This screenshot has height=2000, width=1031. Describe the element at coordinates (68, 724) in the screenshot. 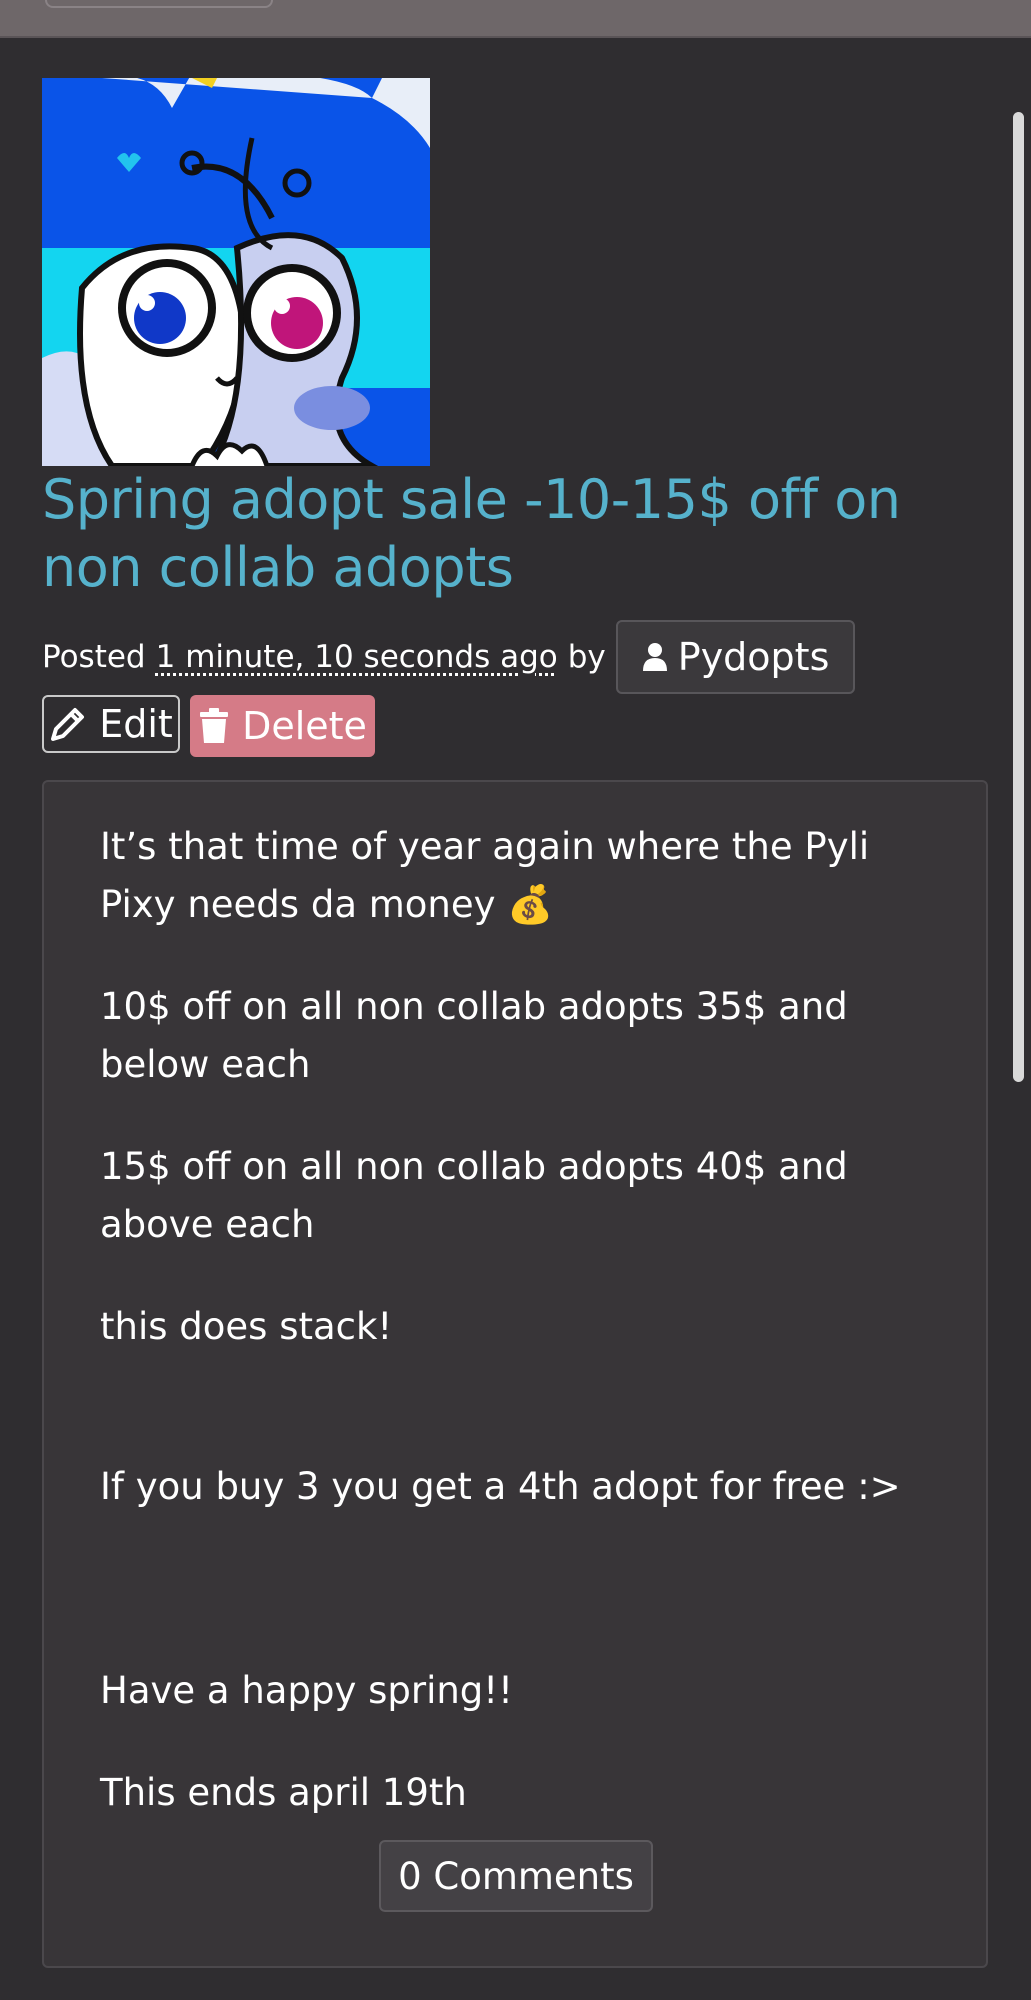

I see `pencil-icon` at that location.